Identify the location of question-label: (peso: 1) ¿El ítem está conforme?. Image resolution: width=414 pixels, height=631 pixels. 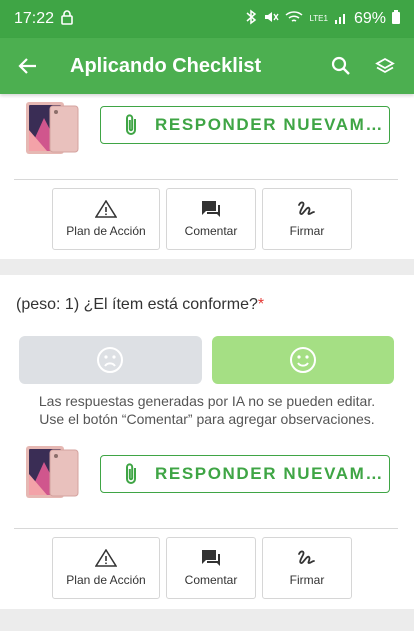
(137, 304).